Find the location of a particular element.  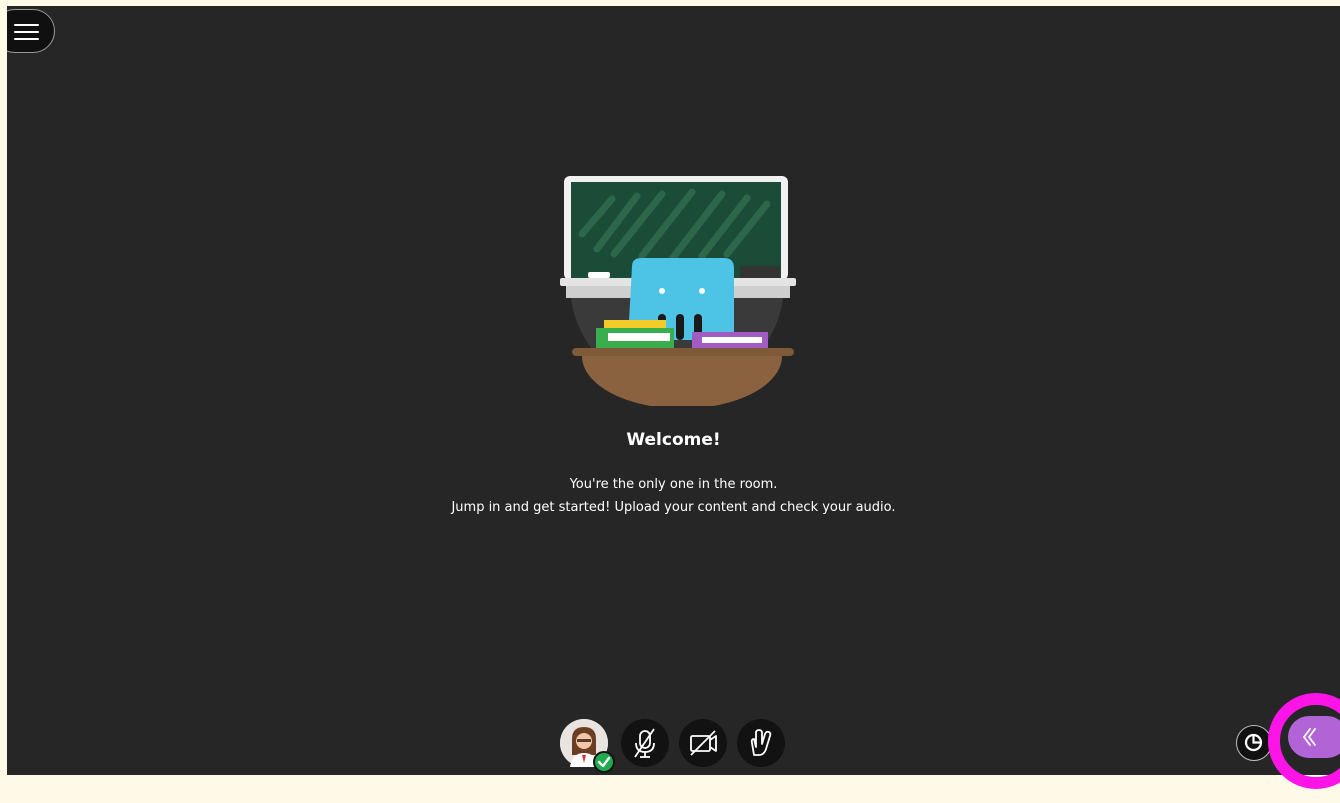

classroom-illustration is located at coordinates (678, 291).